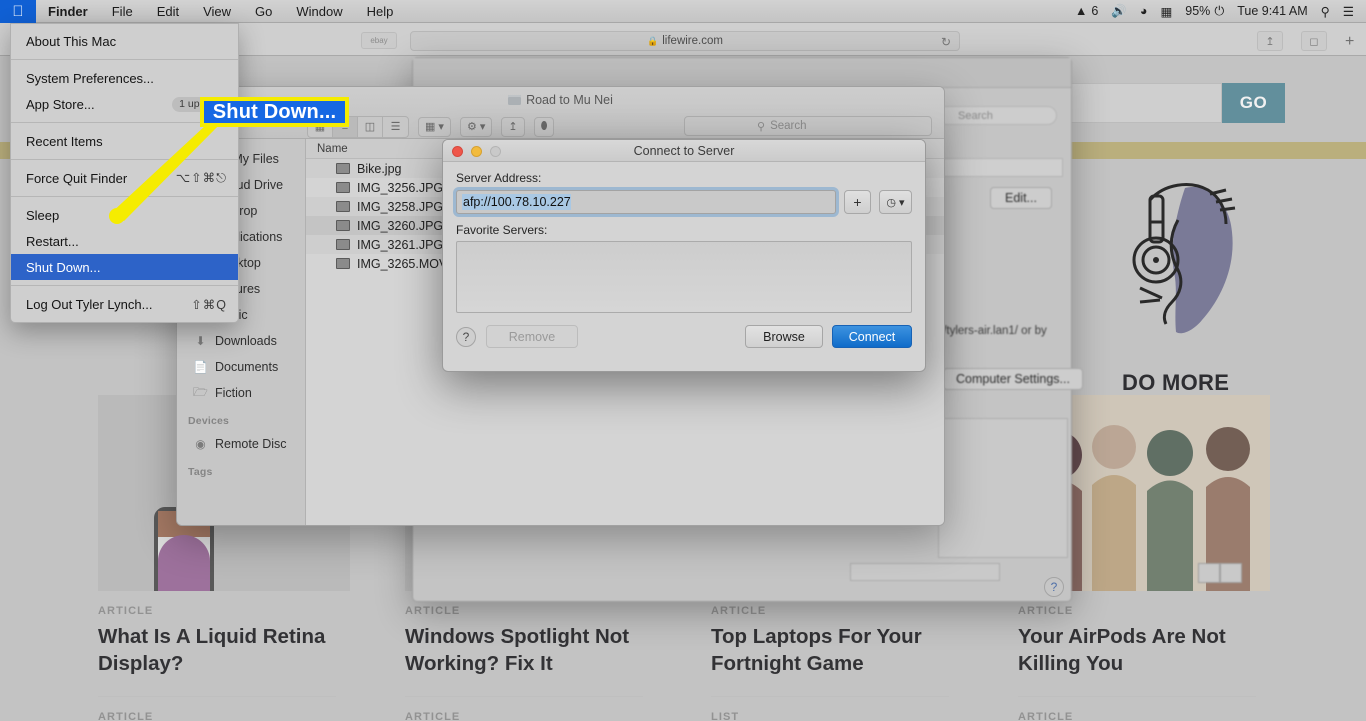 The width and height of the screenshot is (1366, 721). Describe the element at coordinates (263, 11) in the screenshot. I see `menu-go: Go` at that location.